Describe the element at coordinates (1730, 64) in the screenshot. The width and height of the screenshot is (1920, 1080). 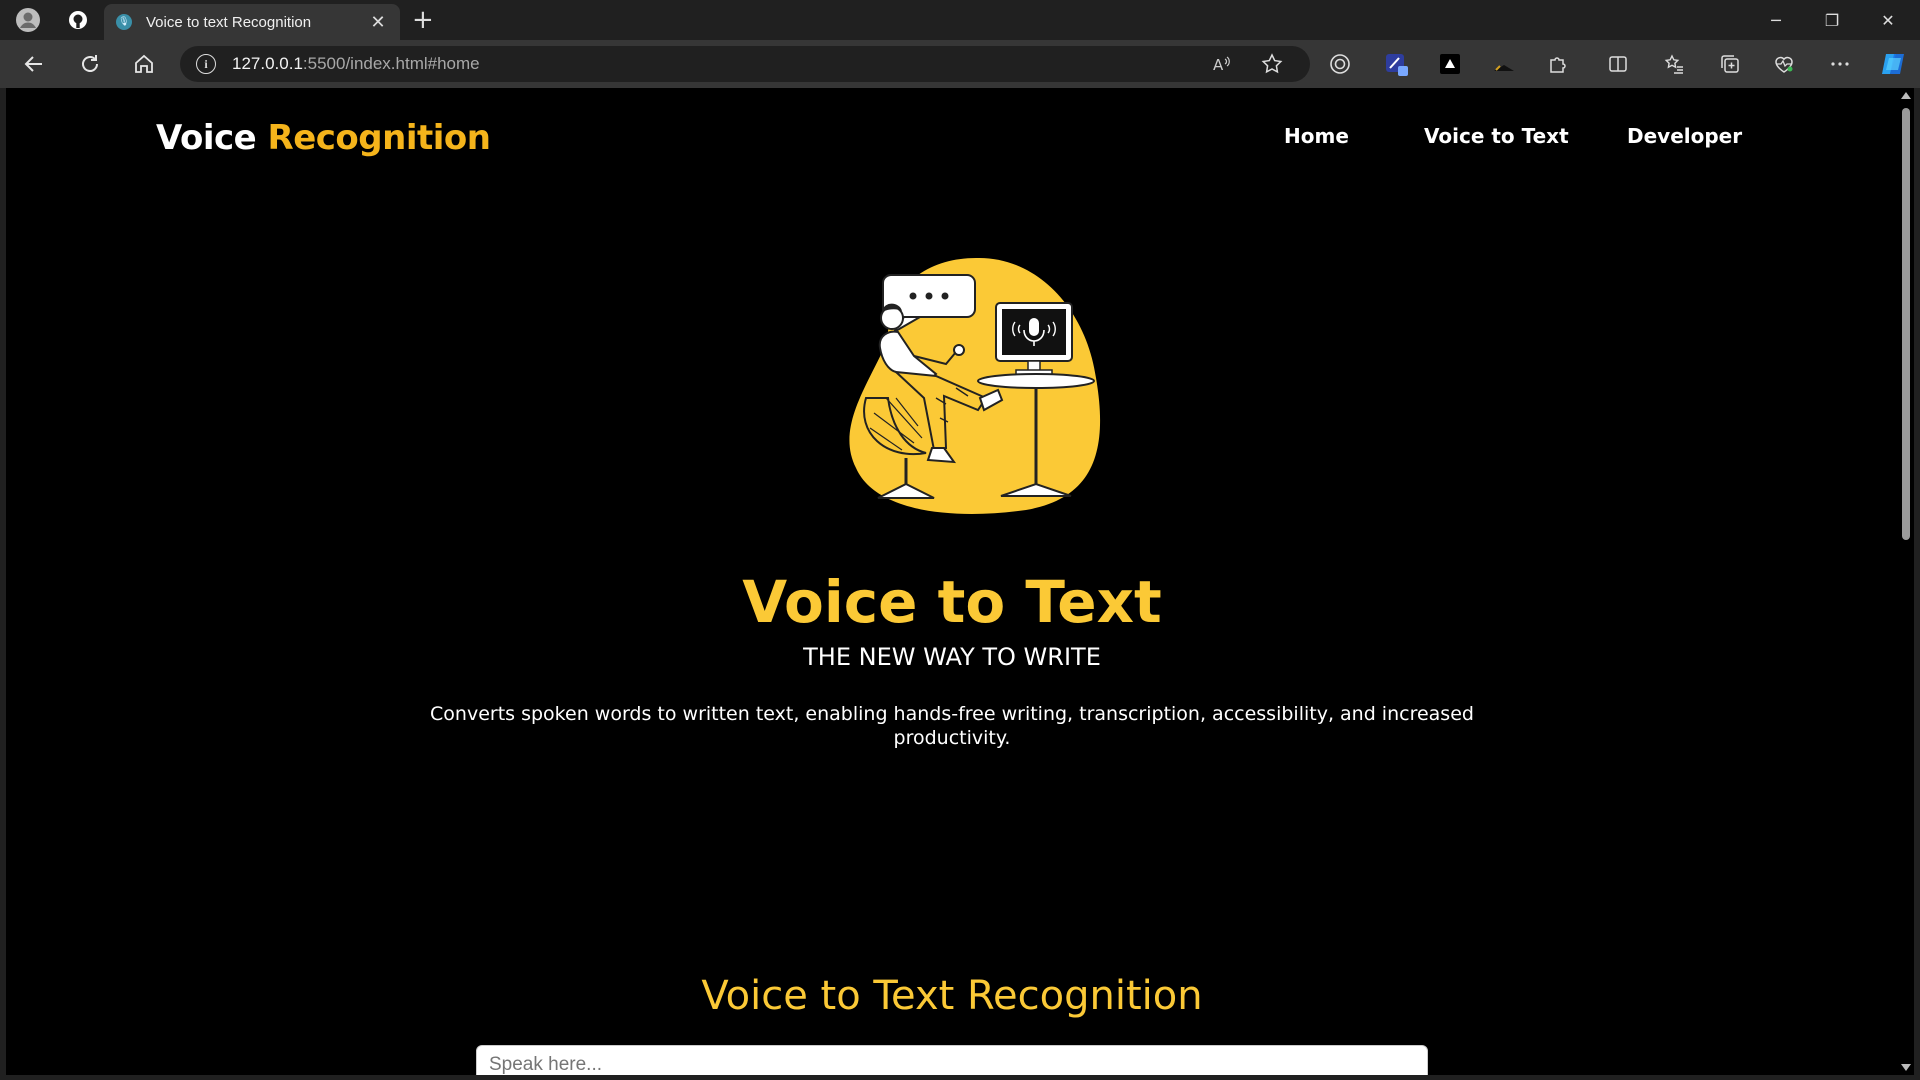
I see `collections-icon` at that location.